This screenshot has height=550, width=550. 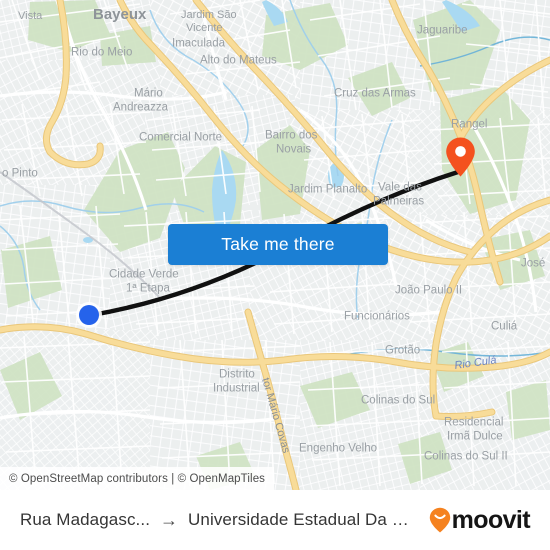 What do you see at coordinates (209, 15) in the screenshot?
I see `place-label-2: Jardim São` at bounding box center [209, 15].